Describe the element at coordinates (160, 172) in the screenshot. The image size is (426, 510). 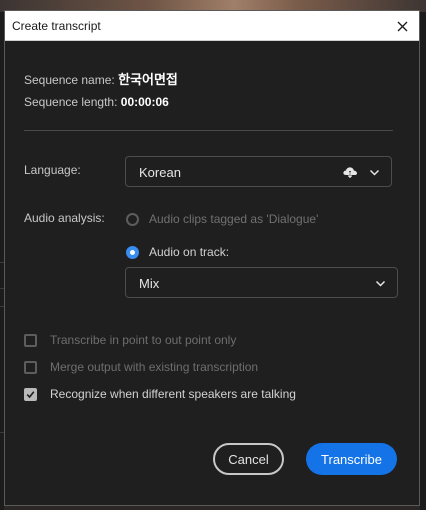
I see `language-selected-value: Korean` at that location.